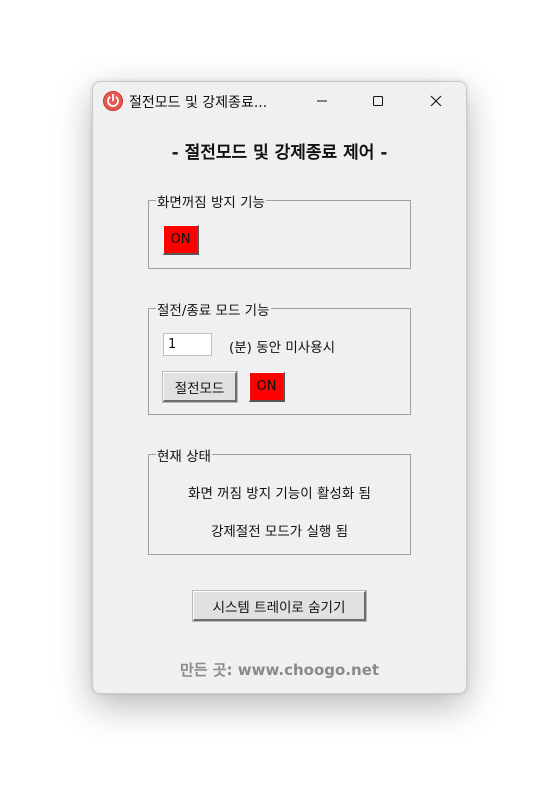 This screenshot has width=557, height=793. I want to click on page-title: - 절전모드 및 강제종료 제어 -, so click(279, 153).